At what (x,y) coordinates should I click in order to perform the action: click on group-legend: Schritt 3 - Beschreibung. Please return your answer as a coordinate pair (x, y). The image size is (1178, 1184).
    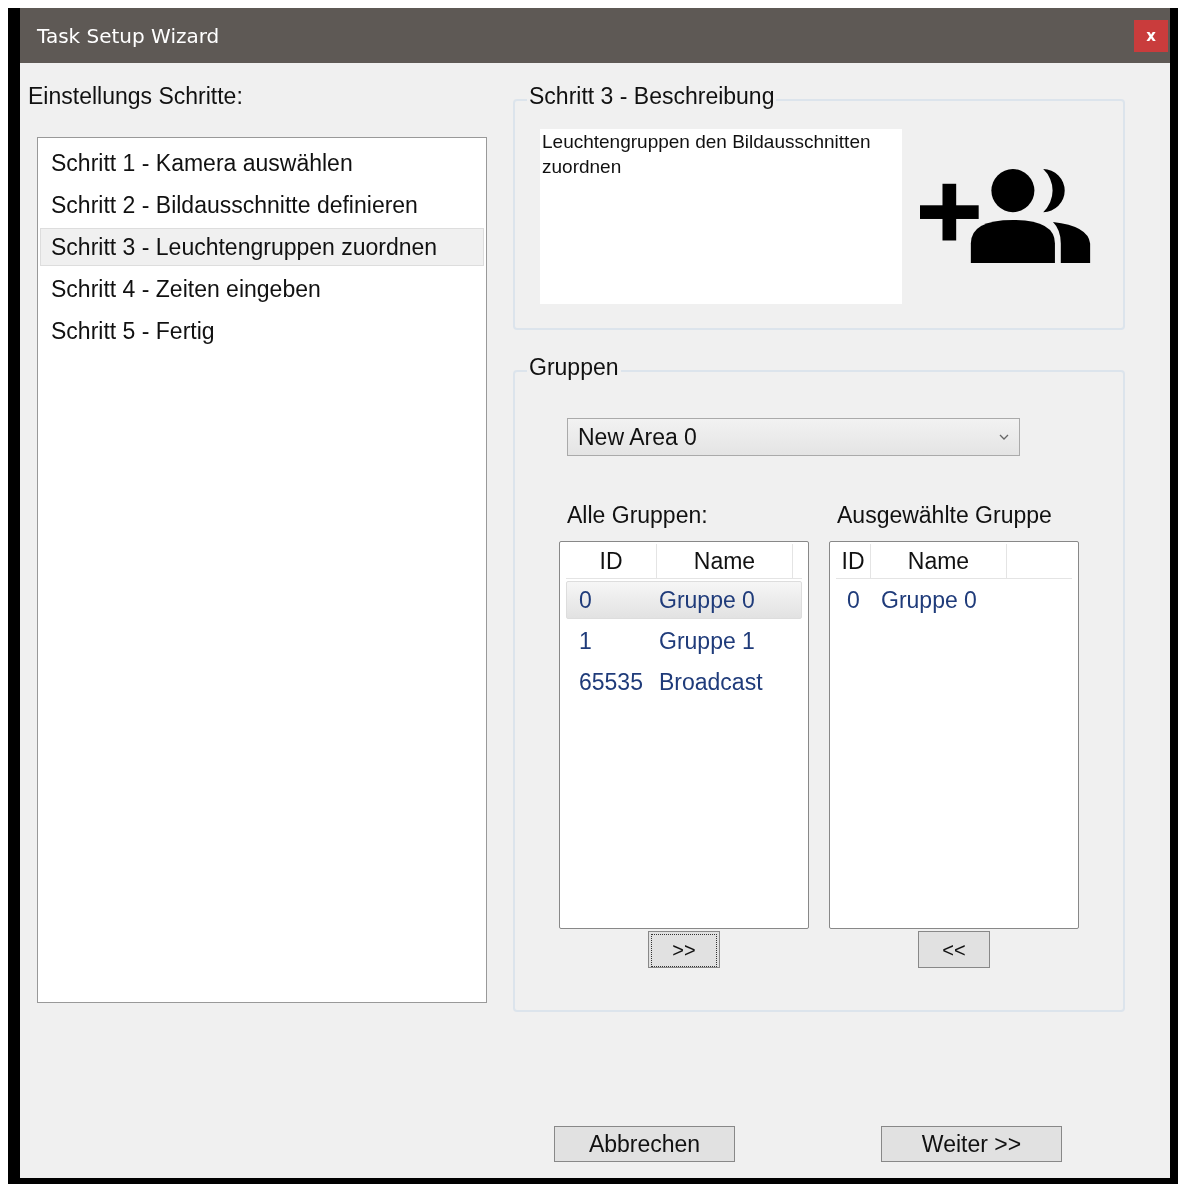
    Looking at the image, I should click on (652, 96).